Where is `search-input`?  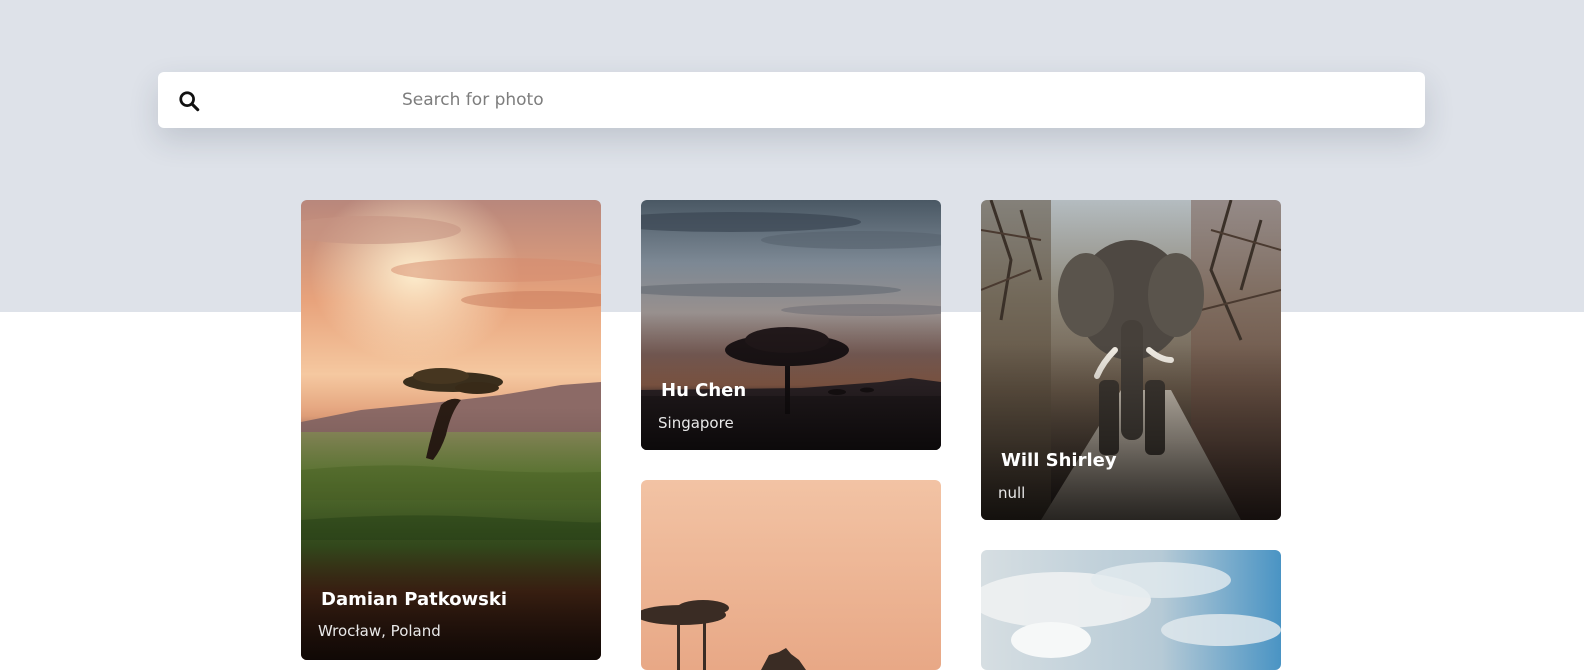 search-input is located at coordinates (898, 100).